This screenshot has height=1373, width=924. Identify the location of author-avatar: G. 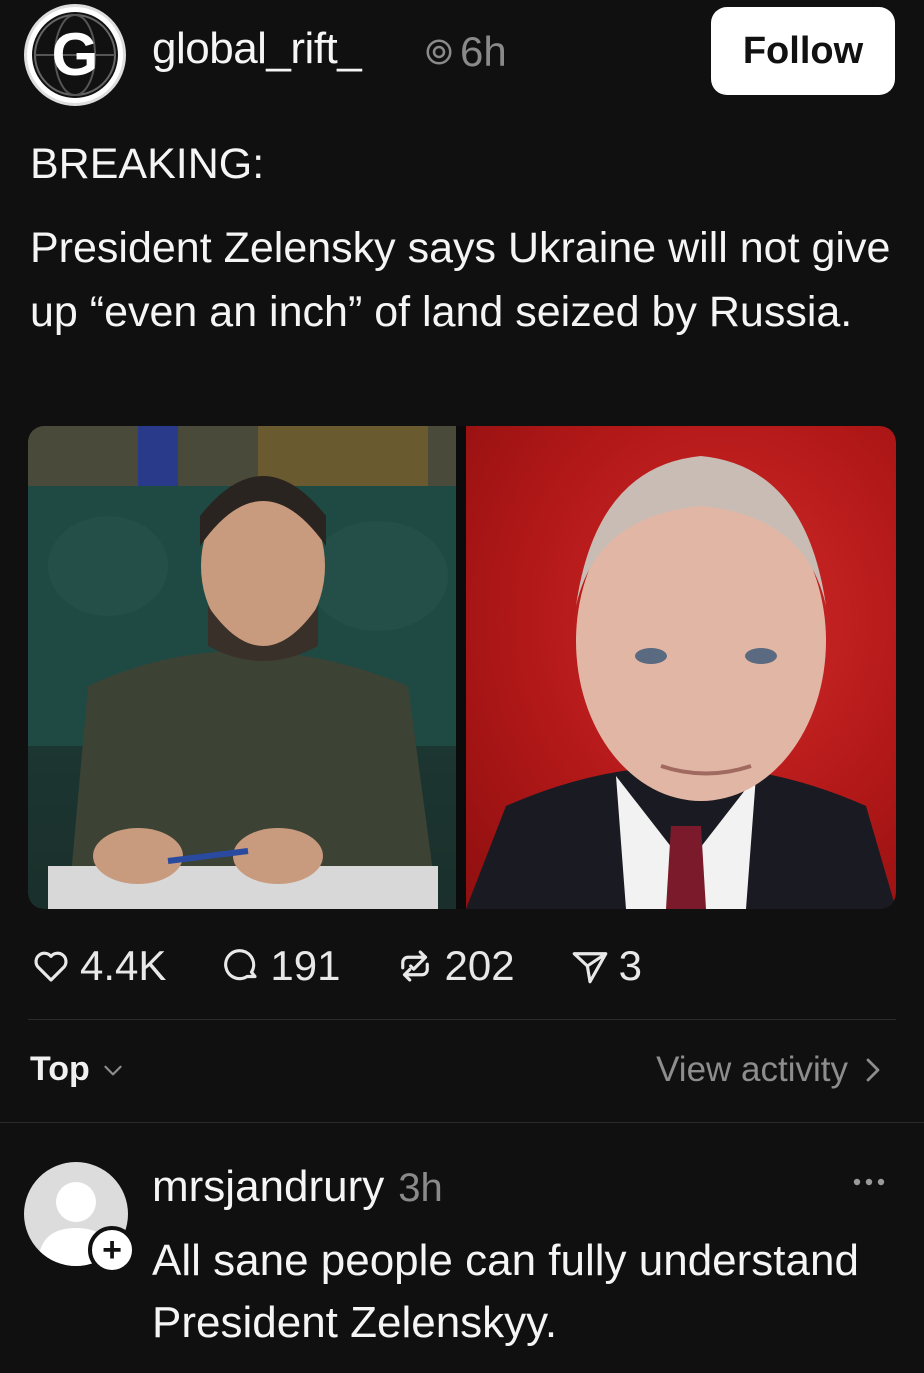
(75, 55).